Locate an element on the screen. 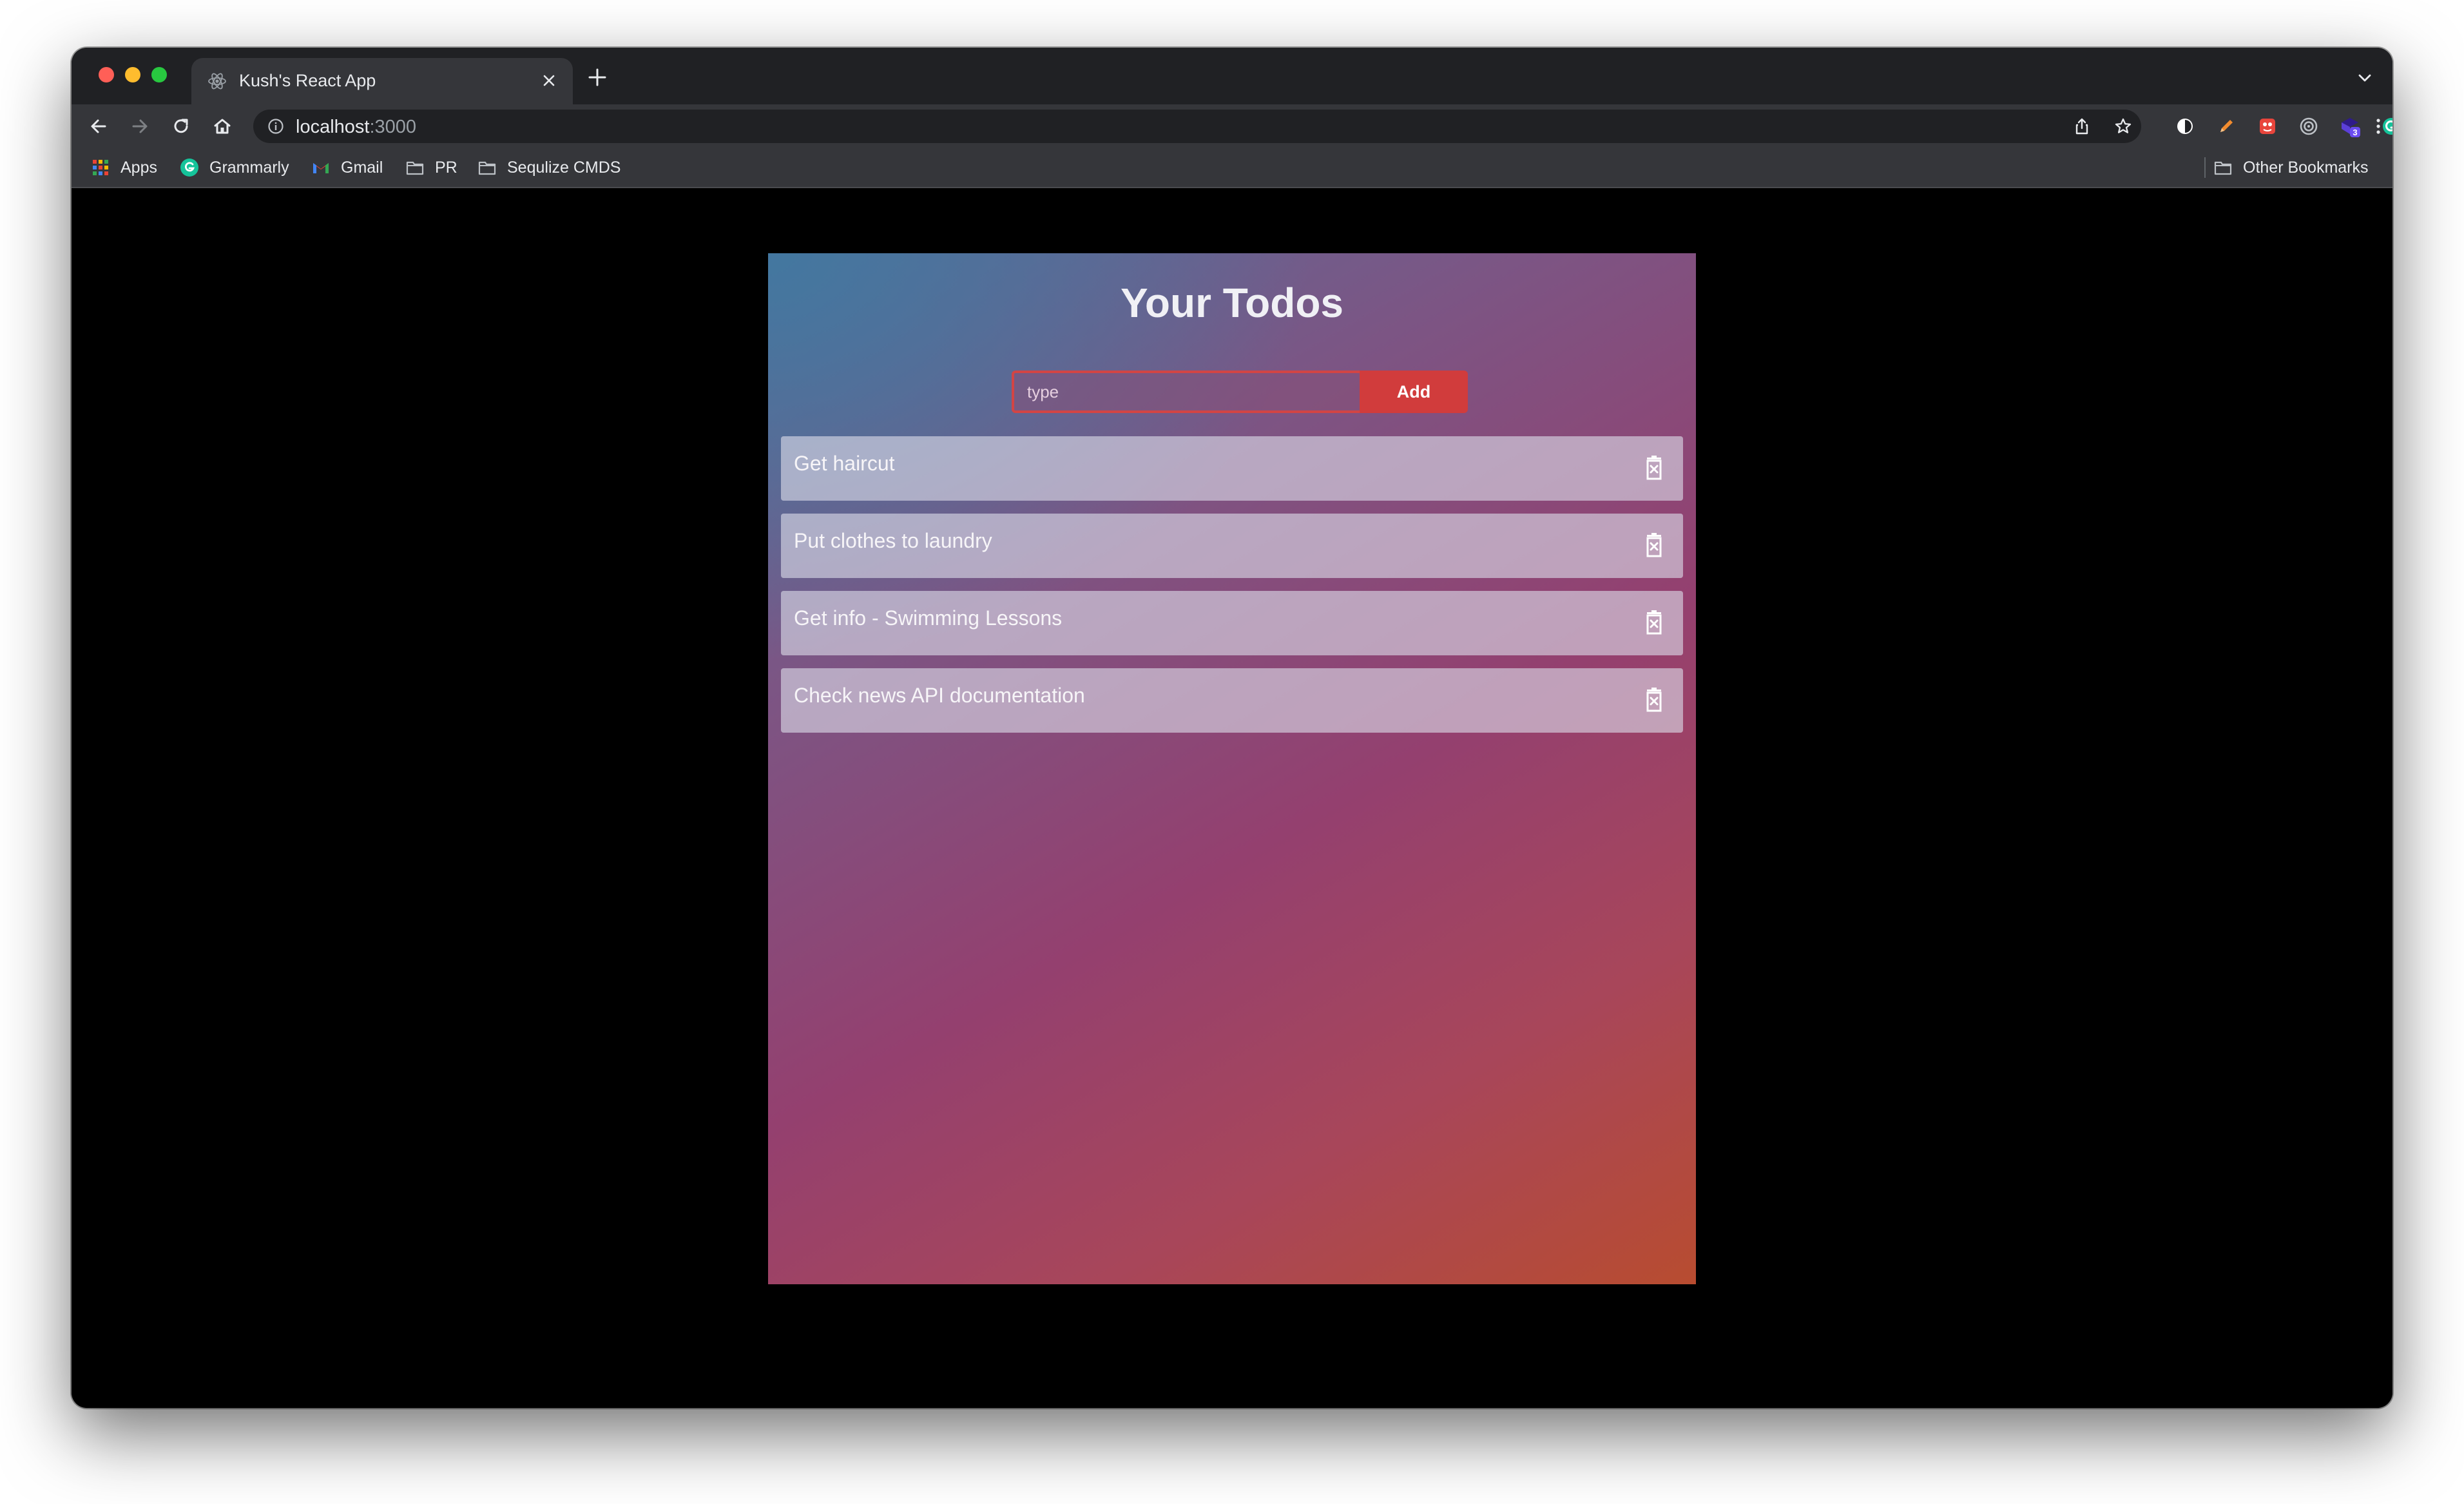  circle-extension-icon is located at coordinates (2185, 126).